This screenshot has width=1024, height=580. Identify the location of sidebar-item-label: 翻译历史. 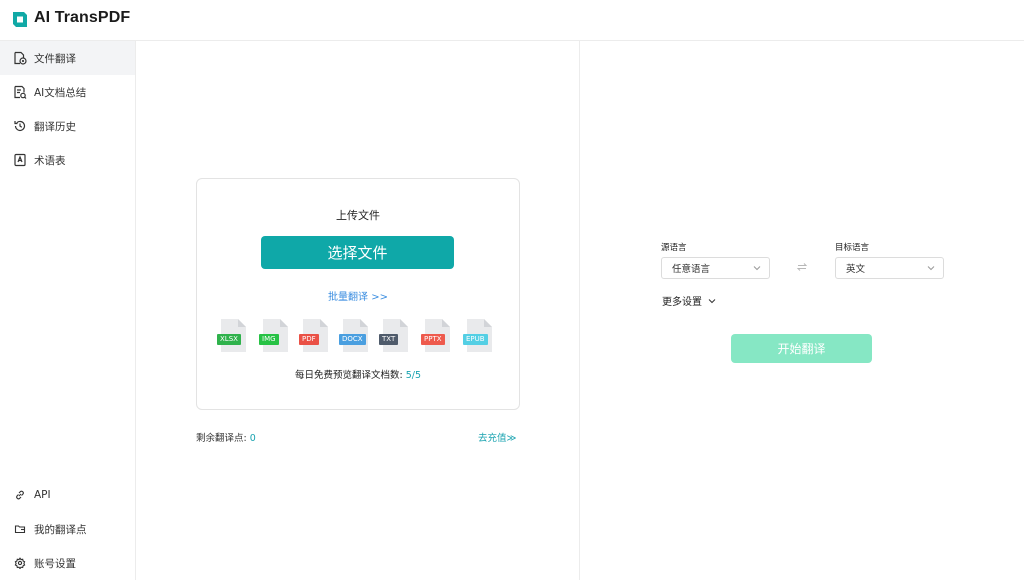
(55, 126).